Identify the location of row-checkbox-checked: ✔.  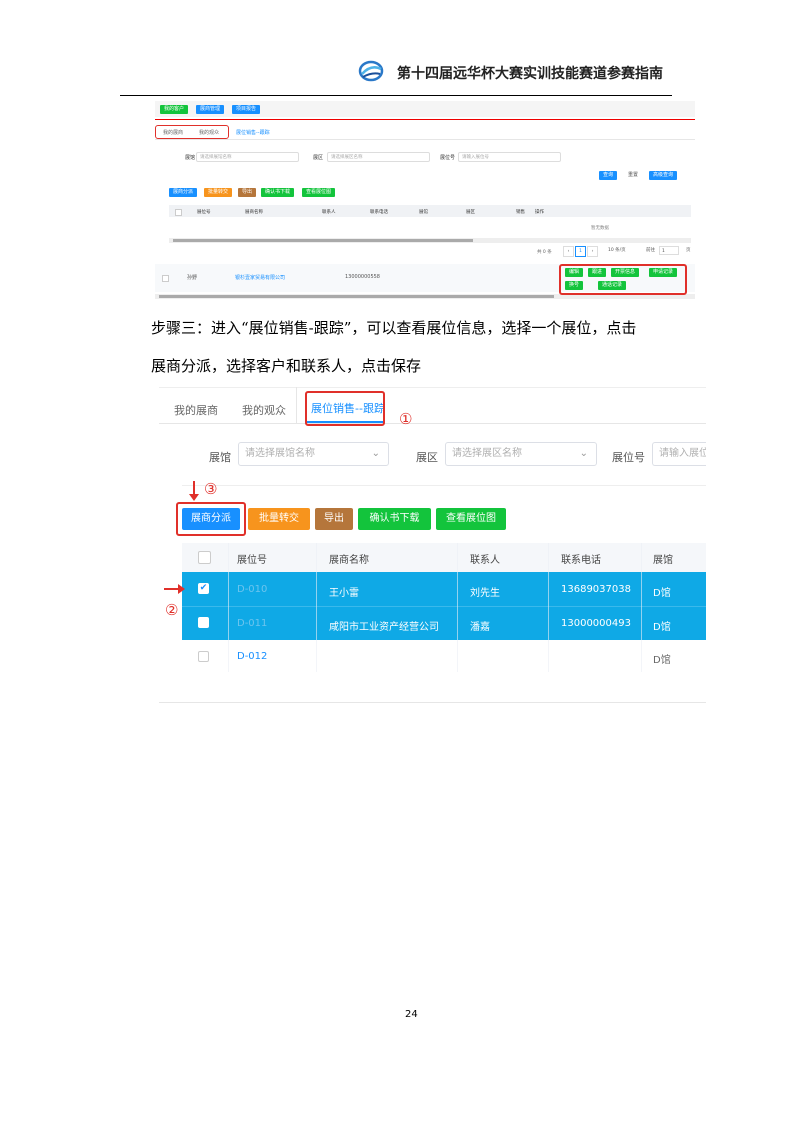
(203, 588).